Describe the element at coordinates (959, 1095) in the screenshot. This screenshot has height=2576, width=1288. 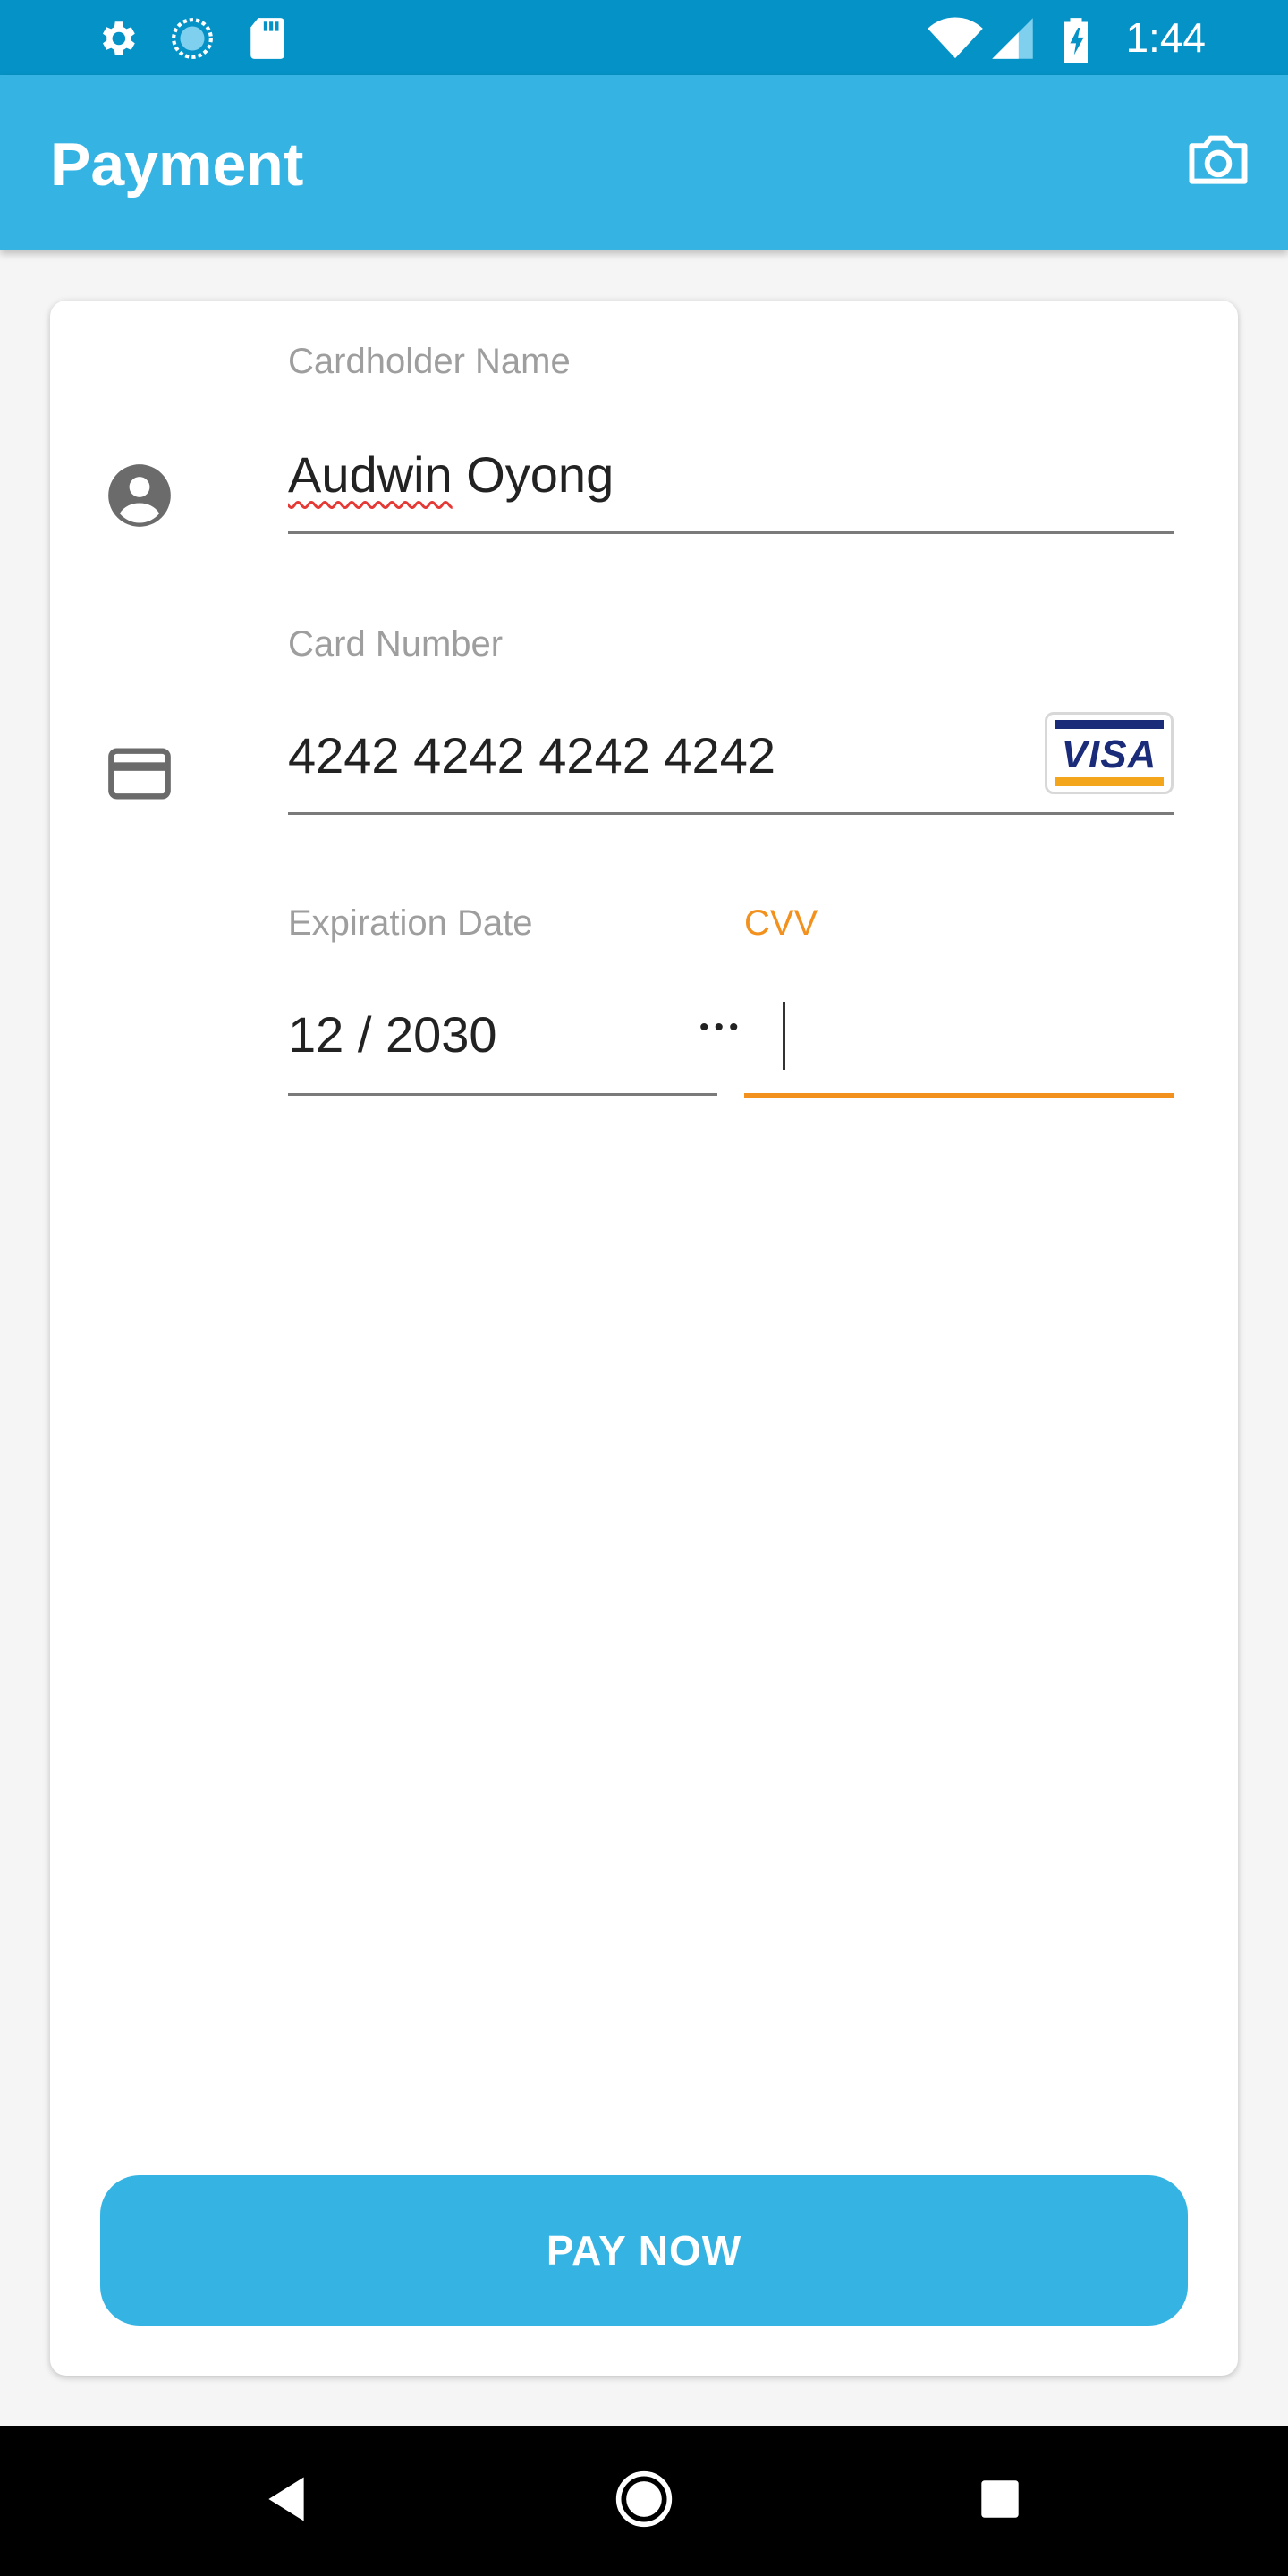
I see `cvv-underline` at that location.